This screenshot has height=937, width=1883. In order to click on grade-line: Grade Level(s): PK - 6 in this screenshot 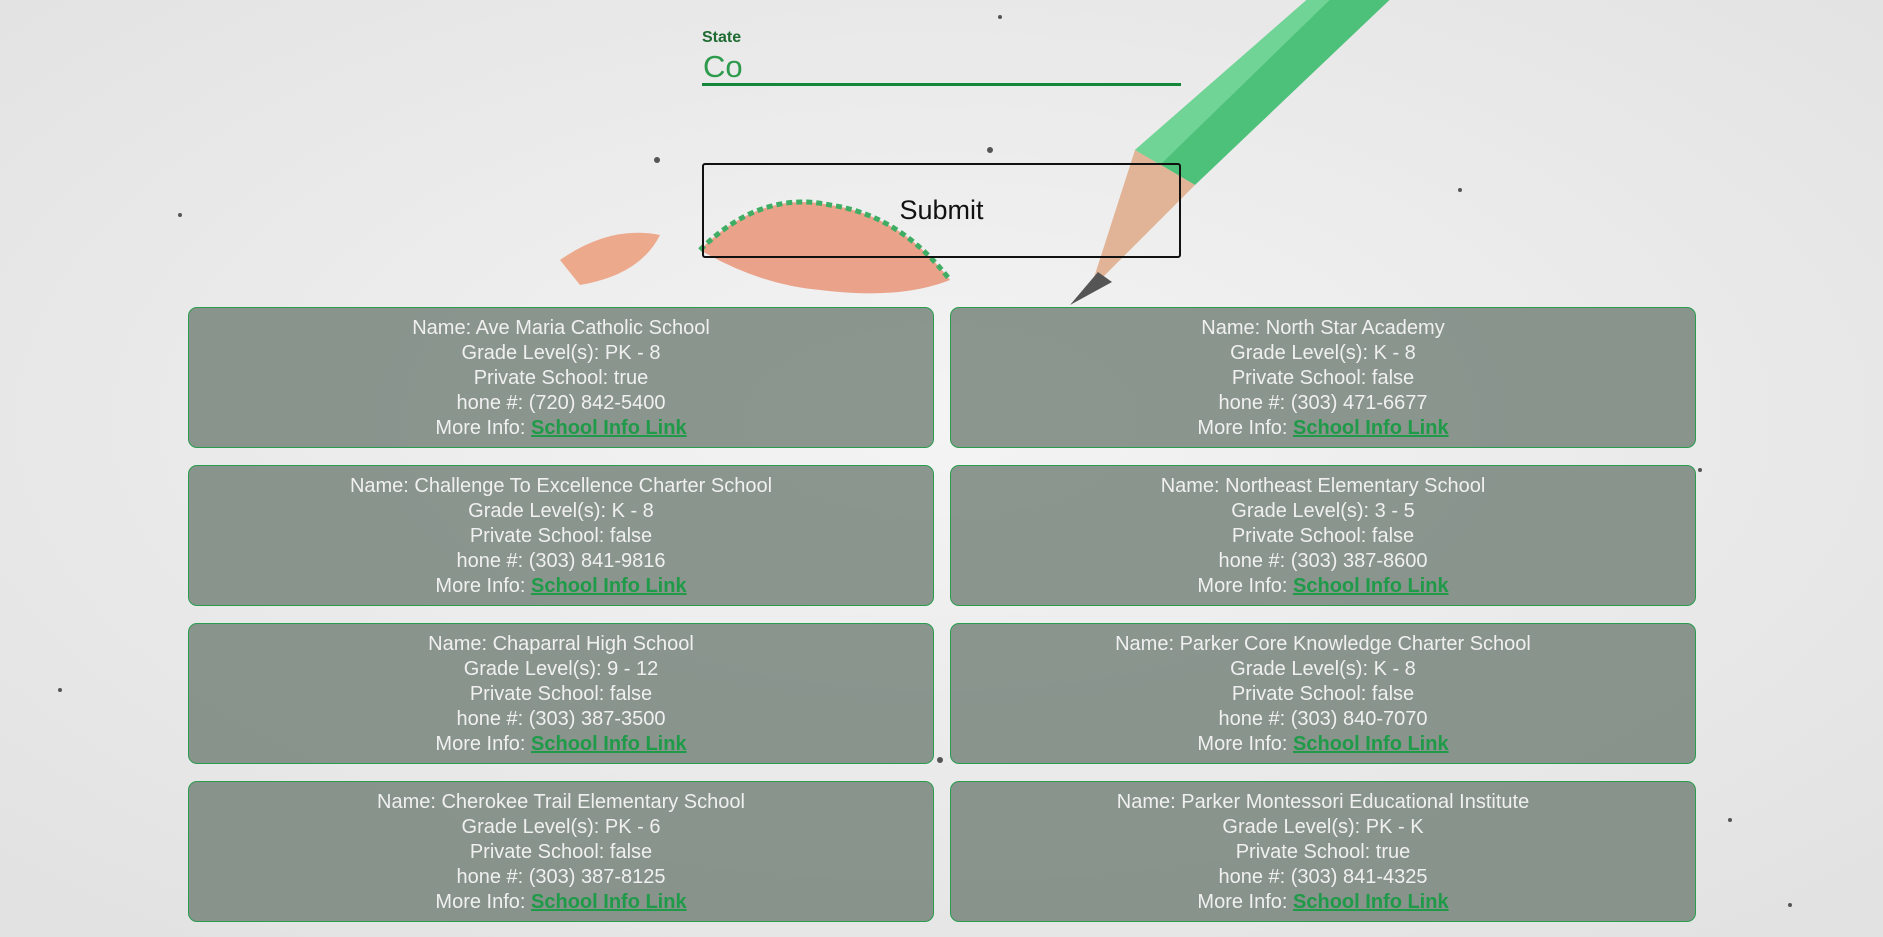, I will do `click(561, 827)`.